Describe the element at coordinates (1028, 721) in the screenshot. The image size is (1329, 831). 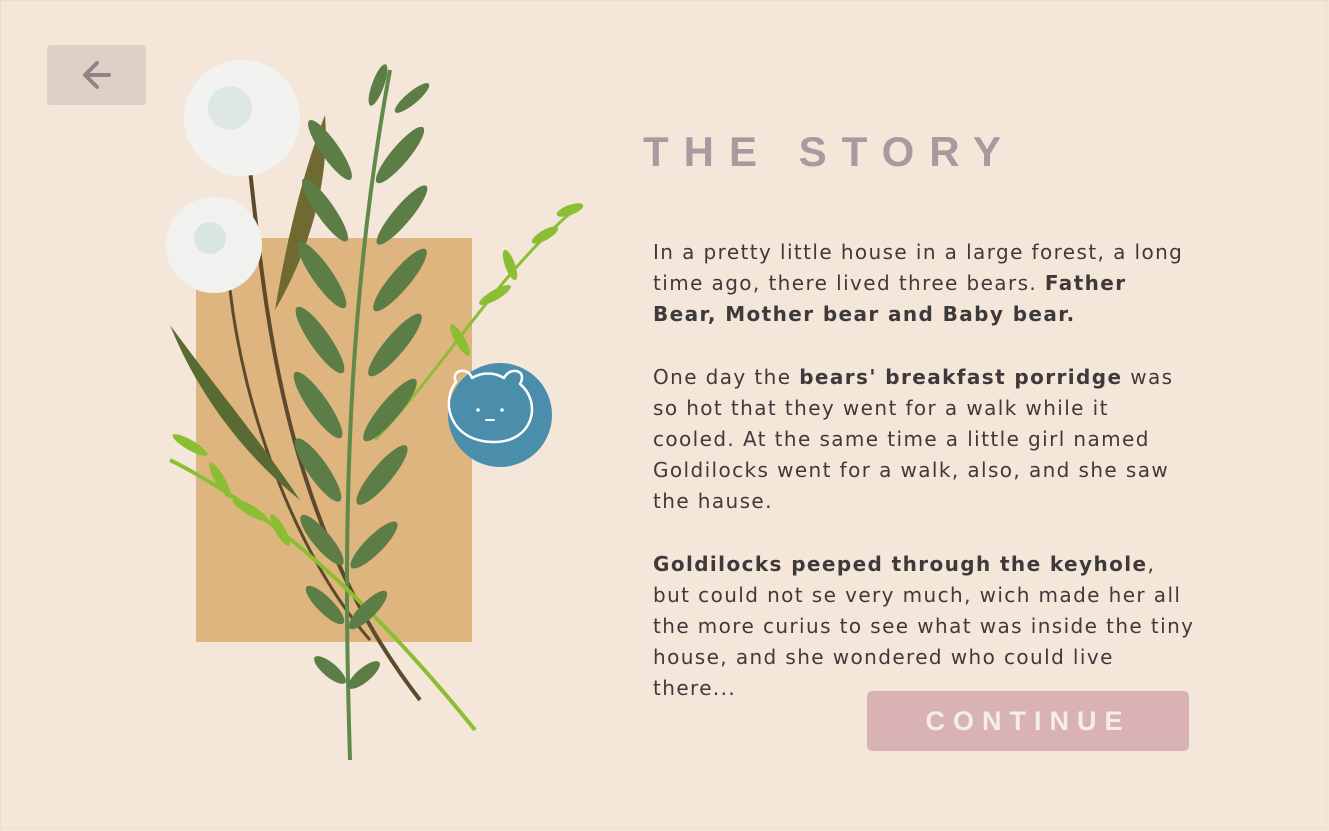
I see `continue-button: CONTINUE` at that location.